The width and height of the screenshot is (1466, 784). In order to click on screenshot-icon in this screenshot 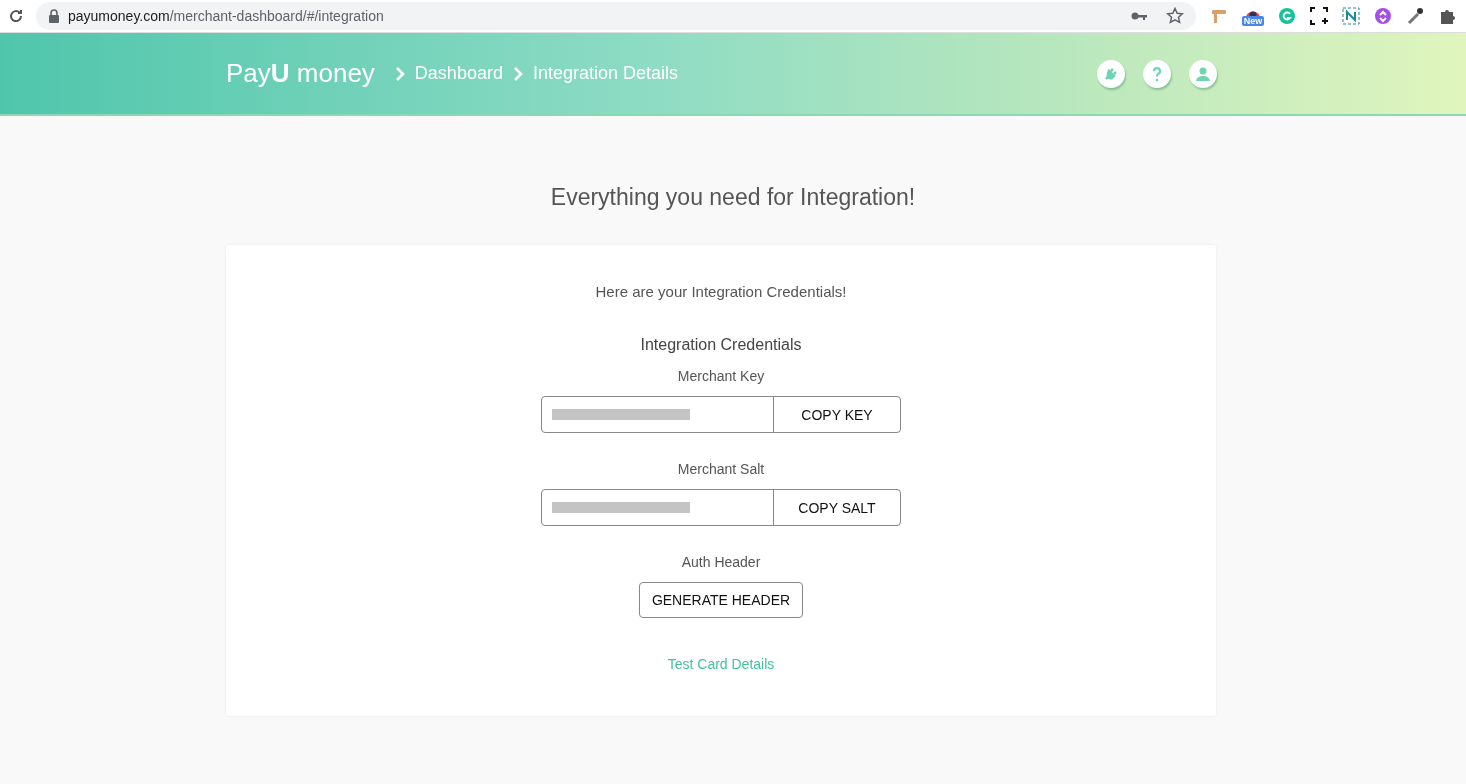, I will do `click(1319, 16)`.